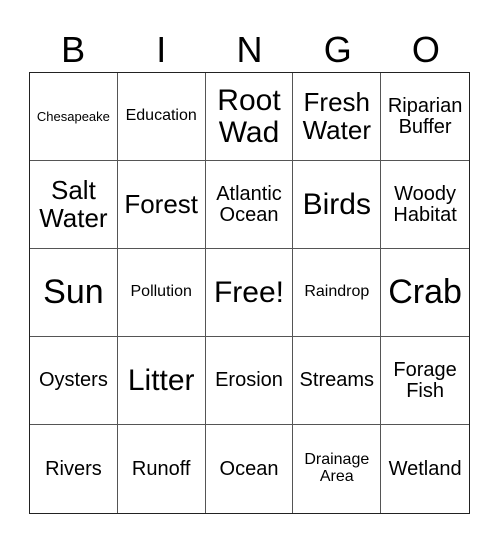 This screenshot has width=500, height=544. What do you see at coordinates (337, 381) in the screenshot?
I see `bingo-cell: Streams` at bounding box center [337, 381].